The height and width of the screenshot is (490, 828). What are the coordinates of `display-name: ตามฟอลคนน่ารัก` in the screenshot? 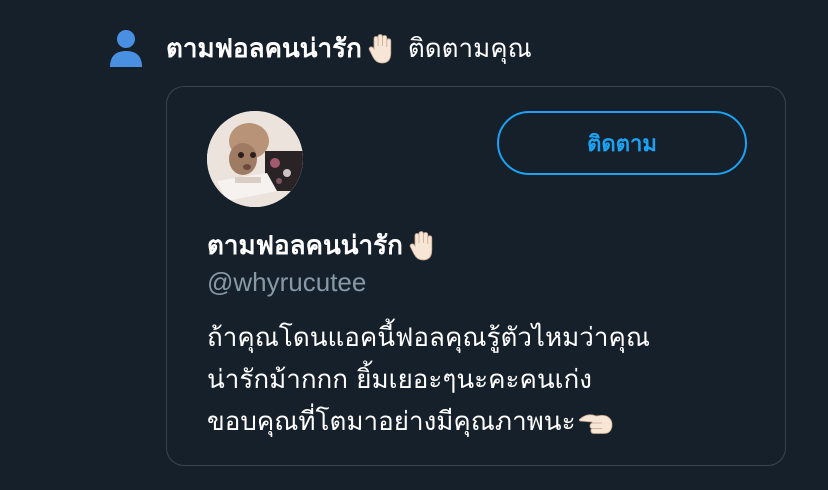 It's located at (323, 245).